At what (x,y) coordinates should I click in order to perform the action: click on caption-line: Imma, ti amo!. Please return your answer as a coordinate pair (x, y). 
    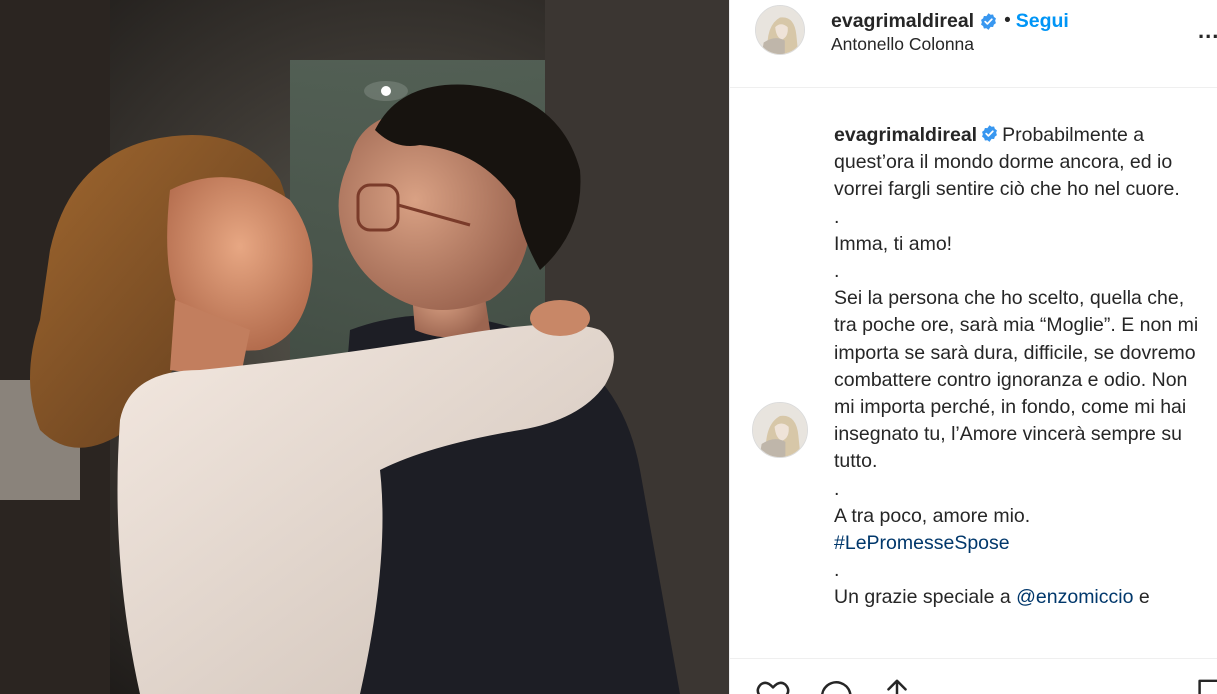
    Looking at the image, I should click on (893, 243).